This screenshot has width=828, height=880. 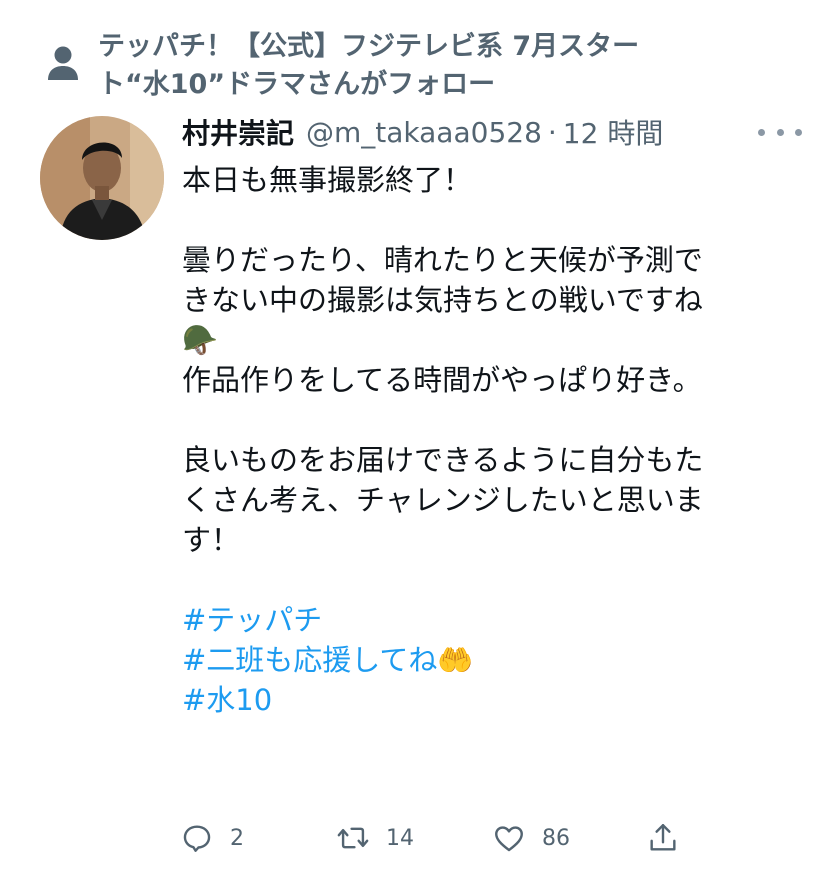 I want to click on tweet-text-line: 曇りだったり、晴れたりと天候が予測で, so click(x=442, y=260).